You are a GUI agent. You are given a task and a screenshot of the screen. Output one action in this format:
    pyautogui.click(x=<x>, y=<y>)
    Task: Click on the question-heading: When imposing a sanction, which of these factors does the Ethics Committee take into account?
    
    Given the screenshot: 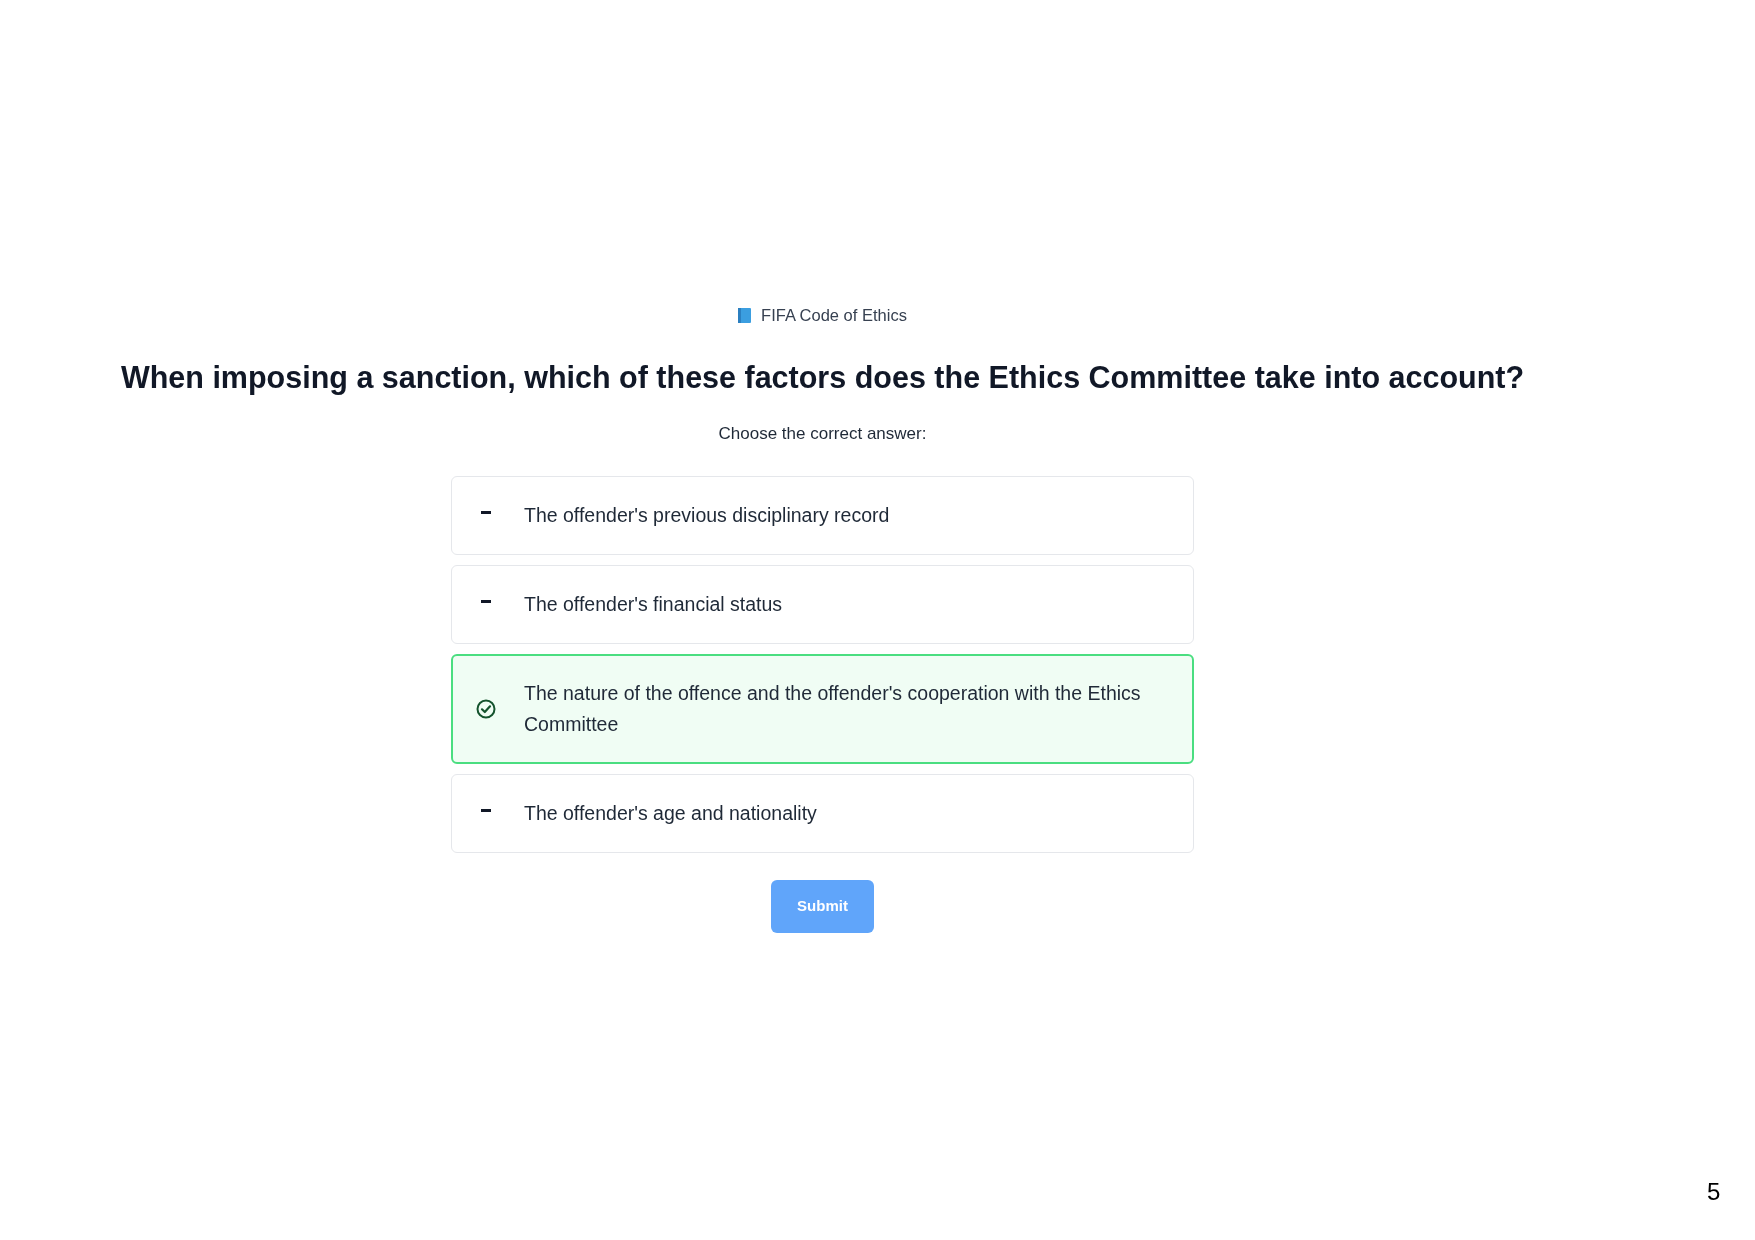 What is the action you would take?
    pyautogui.click(x=822, y=378)
    